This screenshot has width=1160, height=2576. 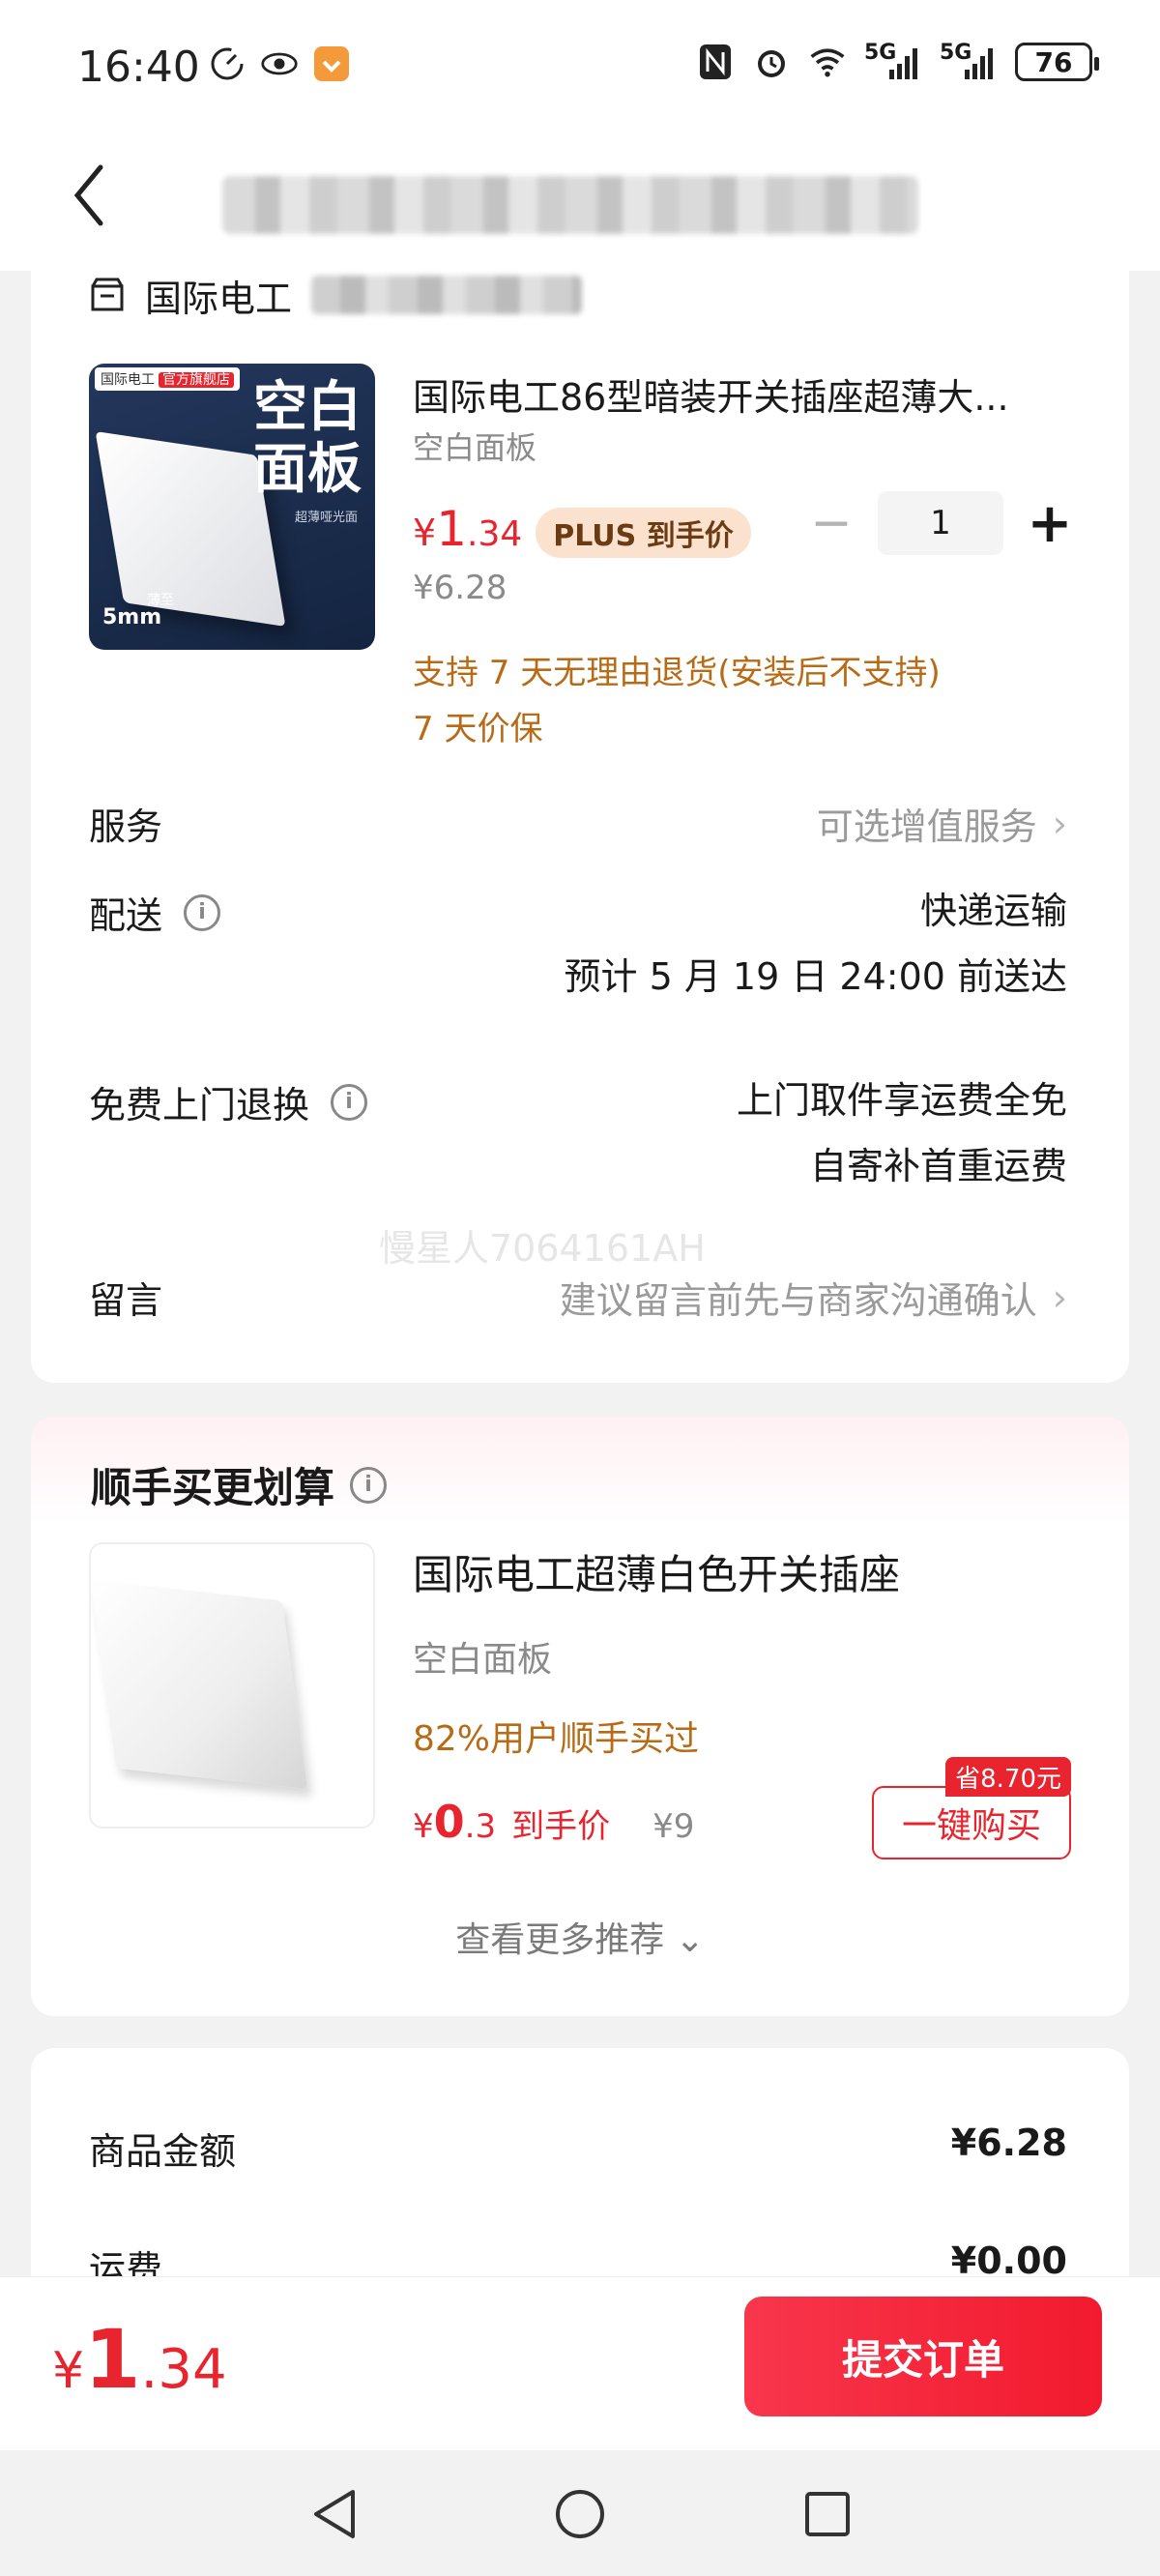 I want to click on service-label: 服务, so click(x=126, y=826).